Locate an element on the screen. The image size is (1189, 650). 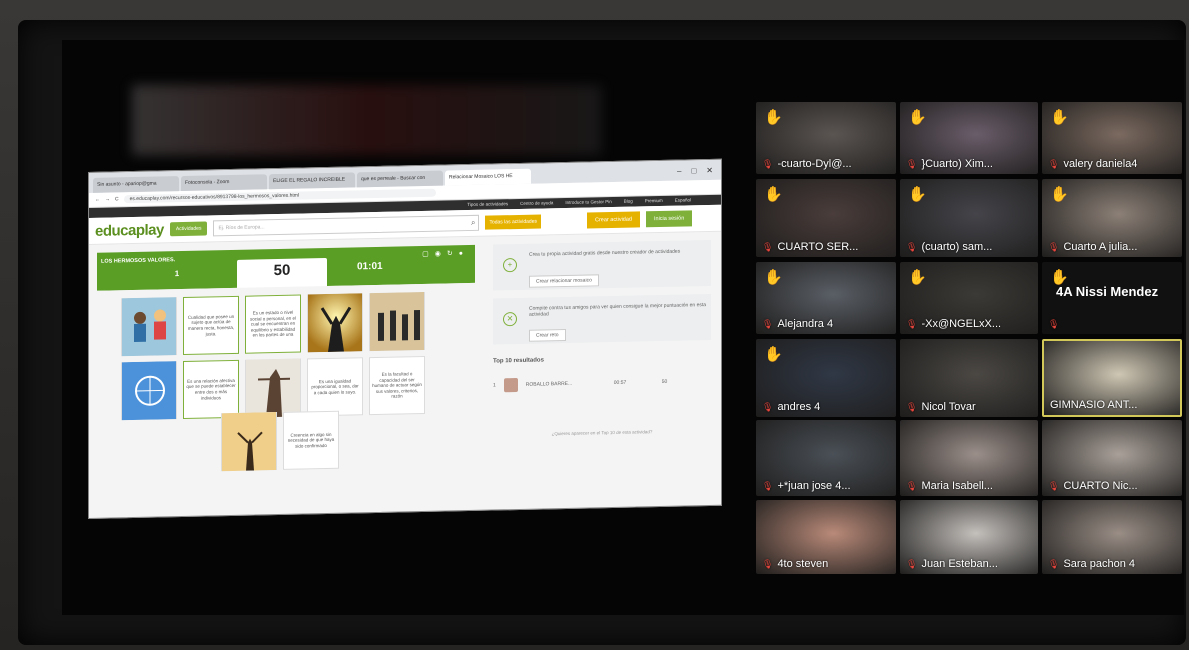
top-link: Introduce tu Gestor Pin is located at coordinates (588, 202).